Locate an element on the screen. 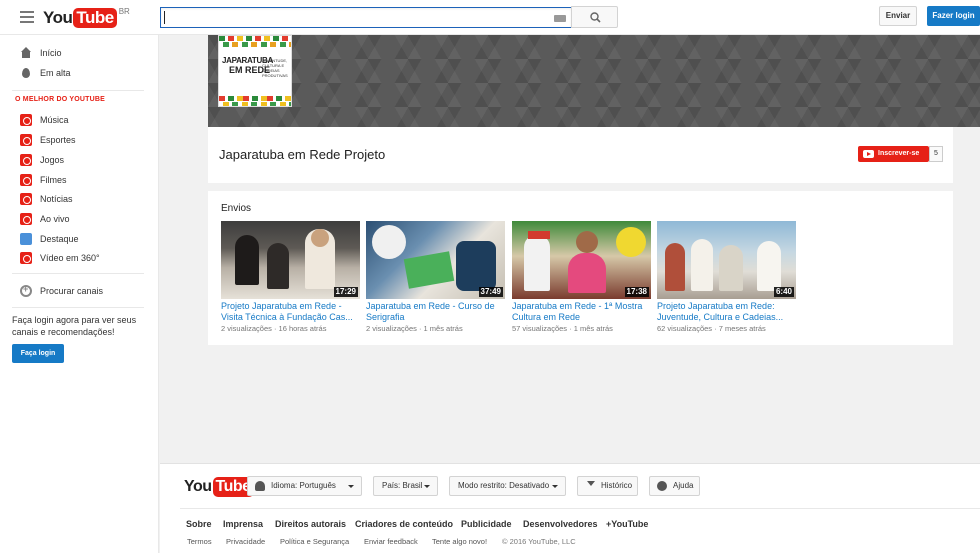 The width and height of the screenshot is (980, 553). video-thumbnail: 6:40 is located at coordinates (726, 260).